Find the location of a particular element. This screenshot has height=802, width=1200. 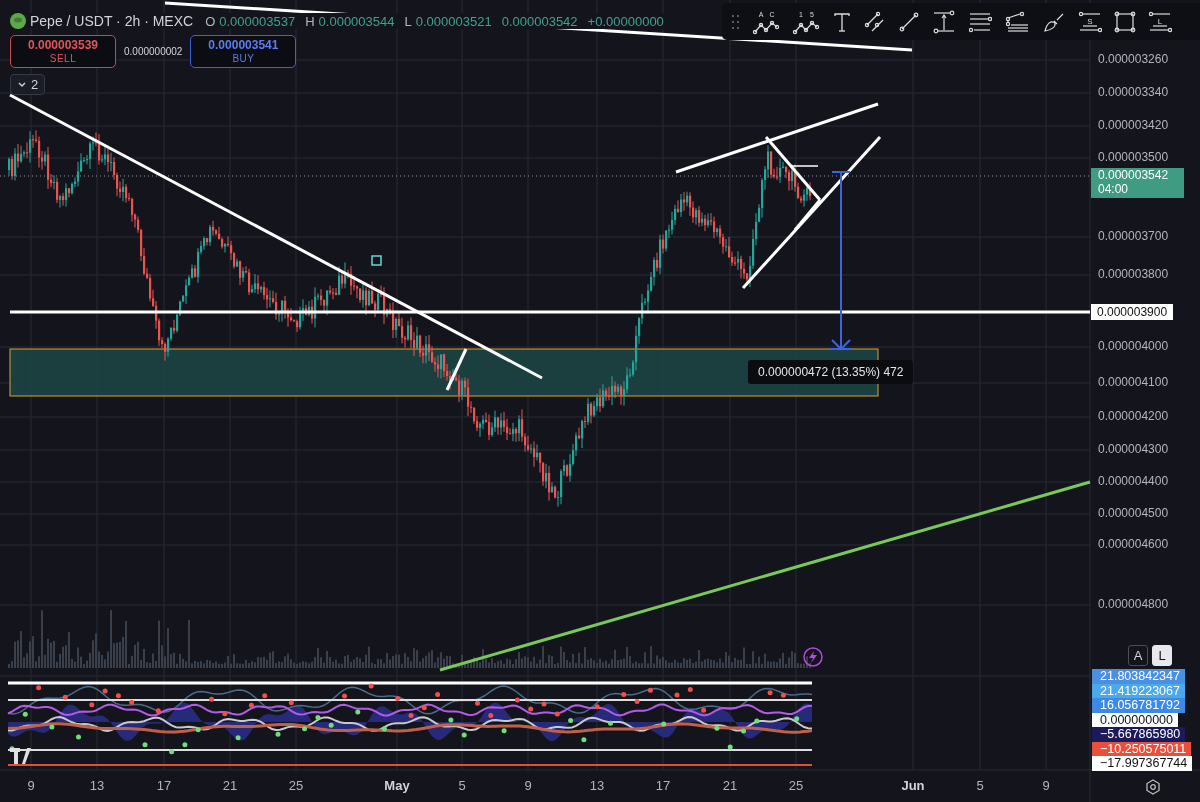

ohlc-label: L is located at coordinates (408, 21).